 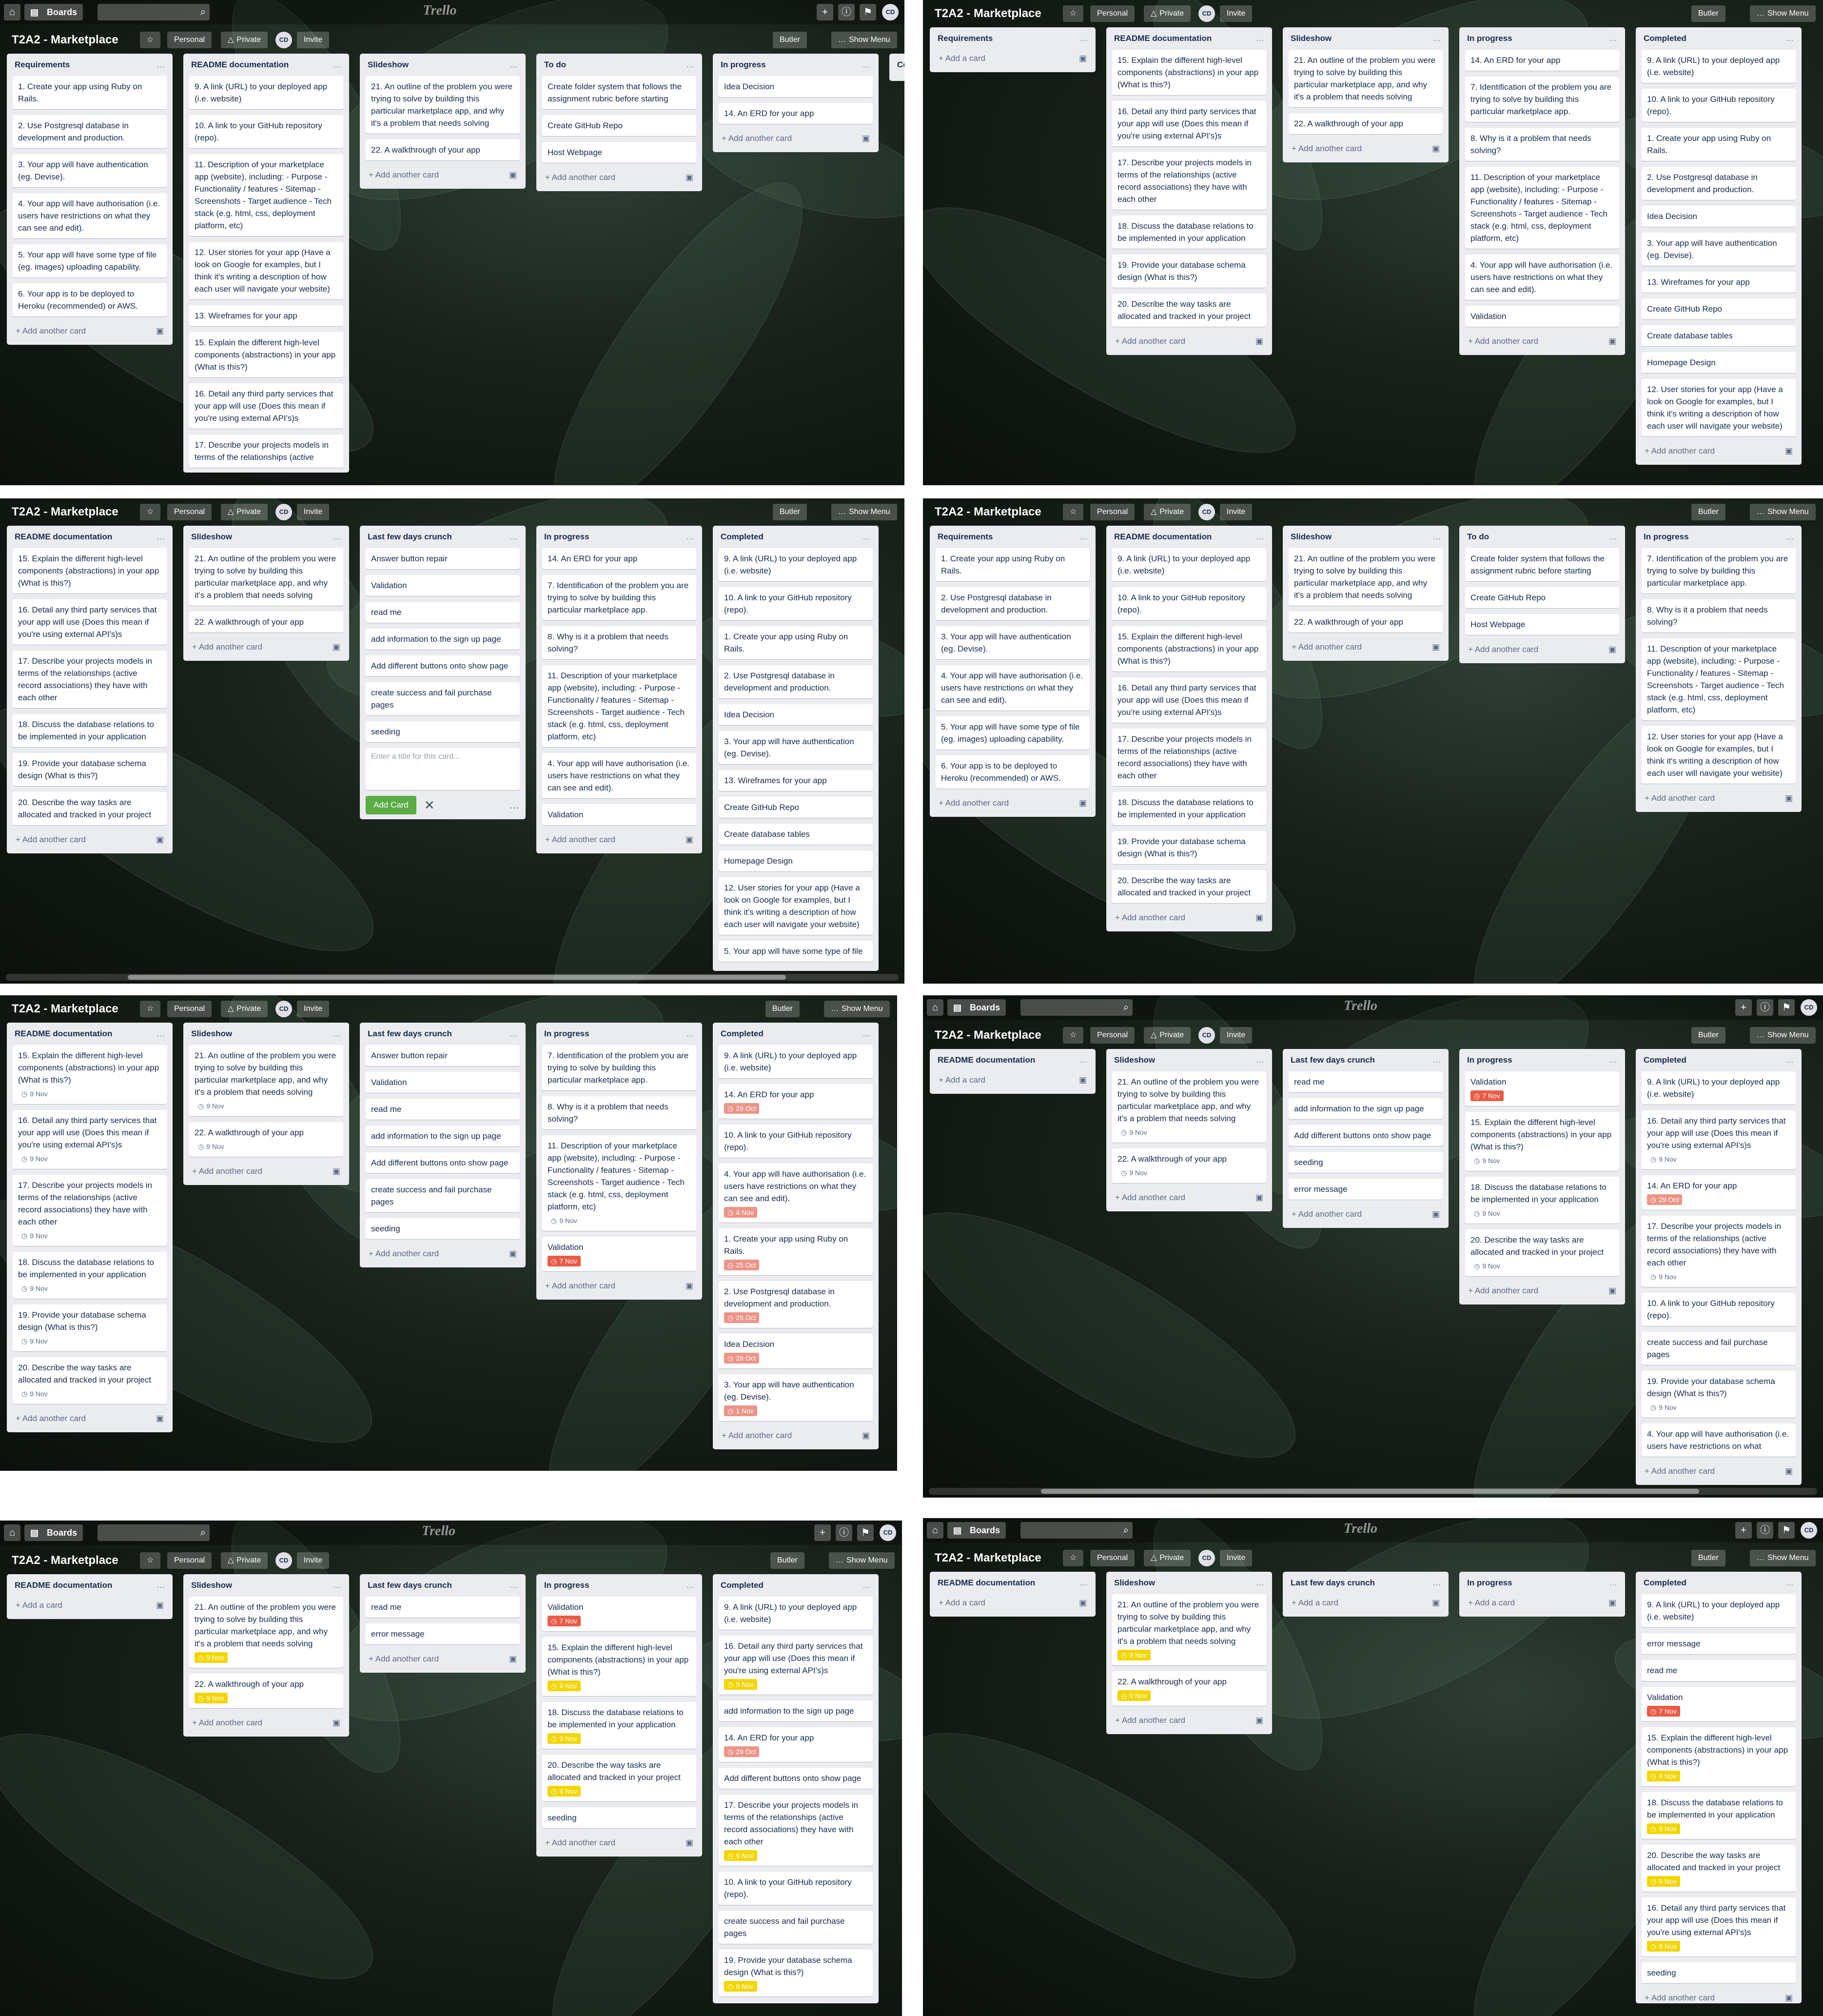 What do you see at coordinates (266, 1691) in the screenshot?
I see `list-card: 22. A walkthrough of your app ◷ 9 Nov` at bounding box center [266, 1691].